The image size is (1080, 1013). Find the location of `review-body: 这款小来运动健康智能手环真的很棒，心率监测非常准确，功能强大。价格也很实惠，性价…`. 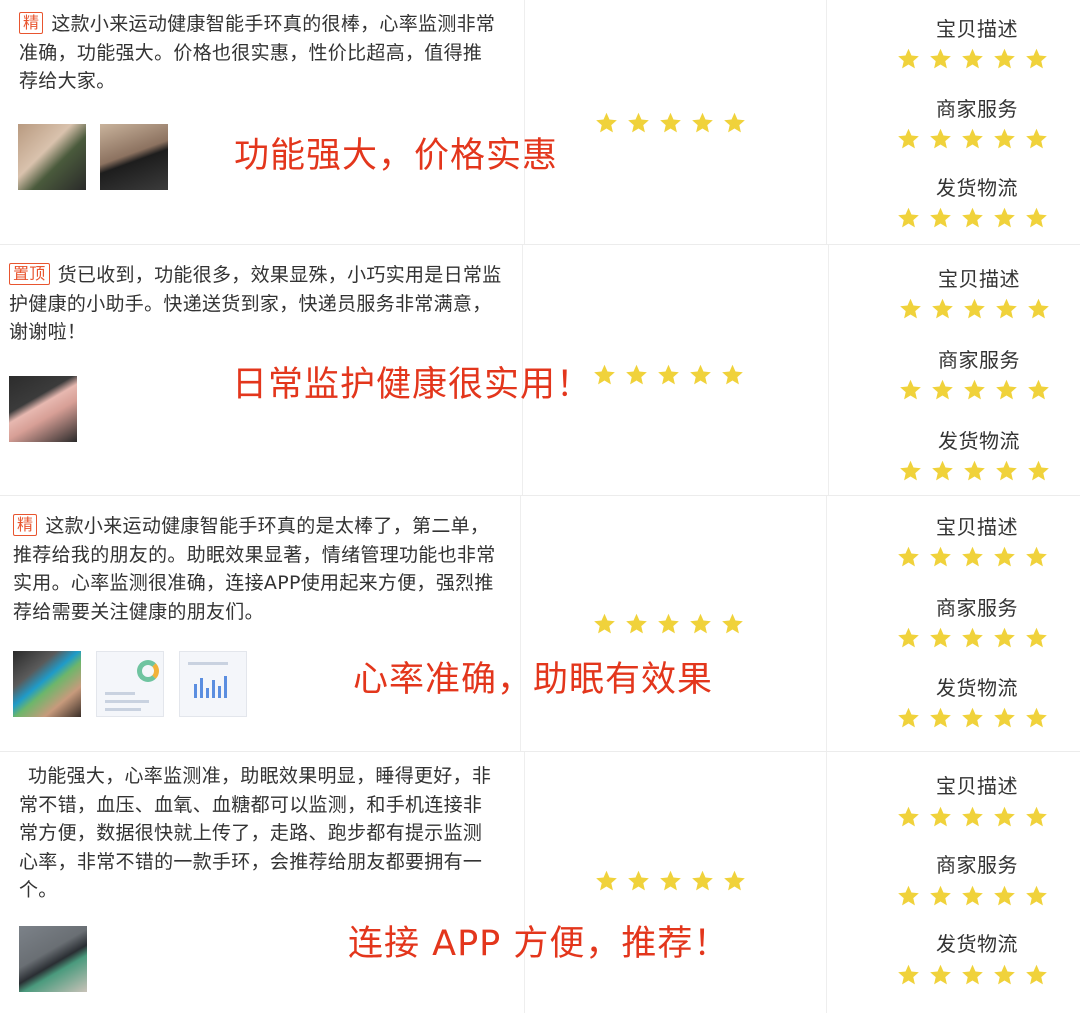

review-body: 这款小来运动健康智能手环真的很棒，心率监测非常准确，功能强大。价格也很实惠，性价… is located at coordinates (257, 52).